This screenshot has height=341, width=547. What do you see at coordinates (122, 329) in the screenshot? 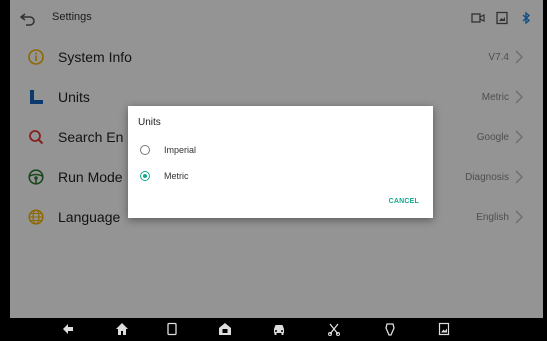
I see `home-icon` at bounding box center [122, 329].